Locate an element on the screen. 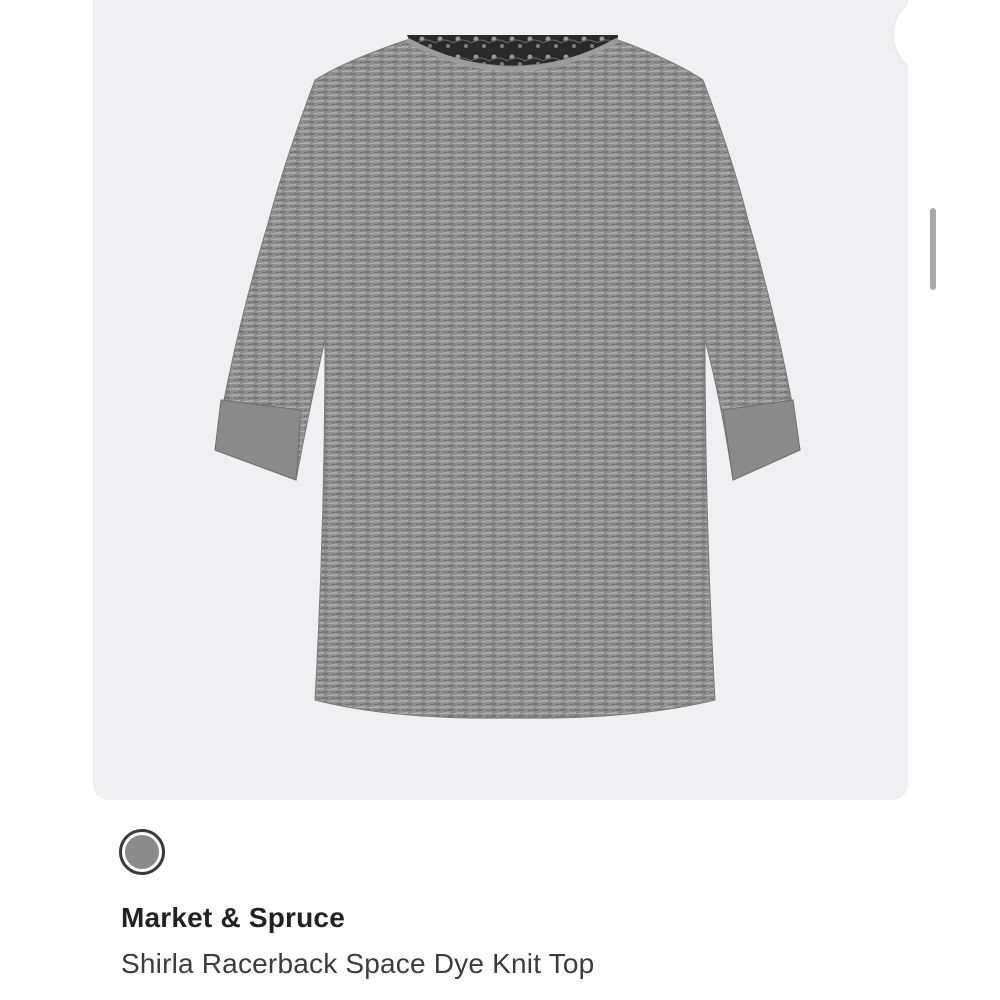 This screenshot has height=1000, width=1000. color-swatch-fill is located at coordinates (142, 852).